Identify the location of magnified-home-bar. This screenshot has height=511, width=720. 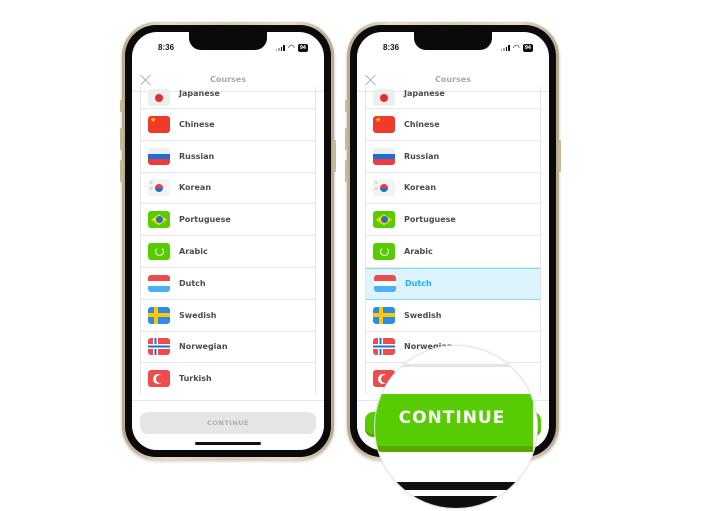
(457, 486).